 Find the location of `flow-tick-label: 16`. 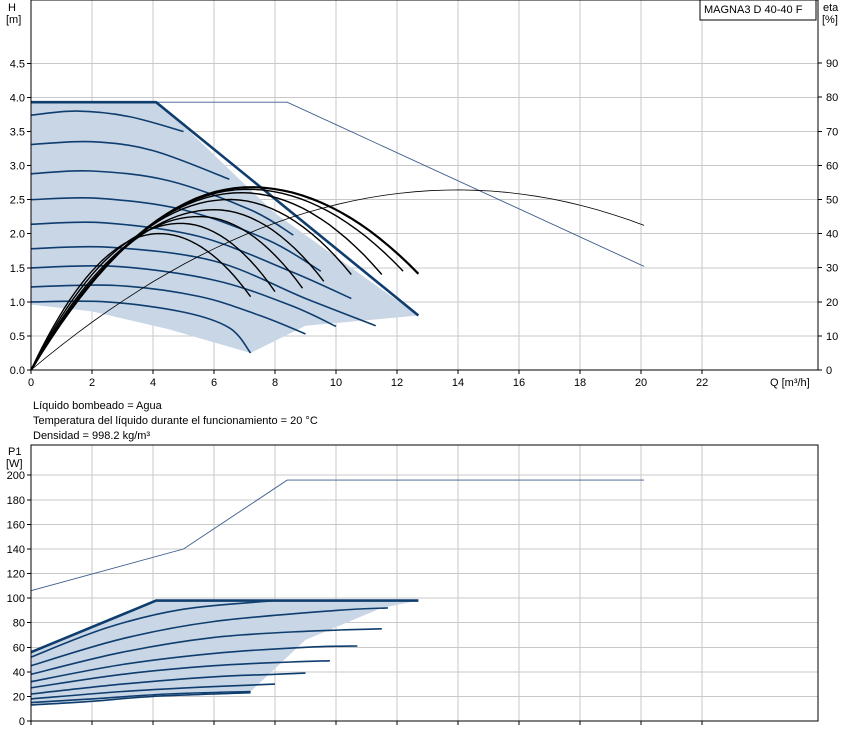

flow-tick-label: 16 is located at coordinates (519, 383).